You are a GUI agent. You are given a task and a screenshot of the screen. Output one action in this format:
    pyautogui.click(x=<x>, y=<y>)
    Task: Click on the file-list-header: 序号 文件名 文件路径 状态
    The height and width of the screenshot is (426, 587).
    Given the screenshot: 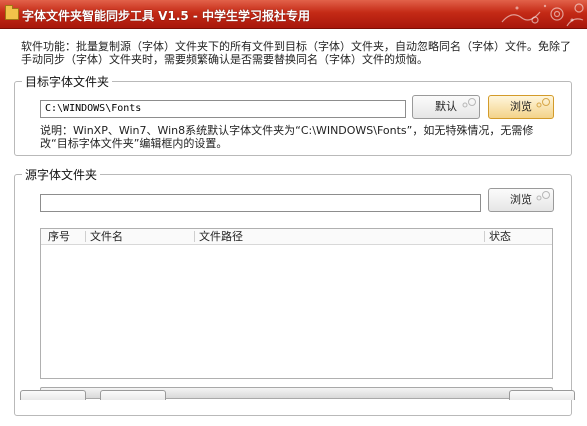 What is the action you would take?
    pyautogui.click(x=296, y=237)
    